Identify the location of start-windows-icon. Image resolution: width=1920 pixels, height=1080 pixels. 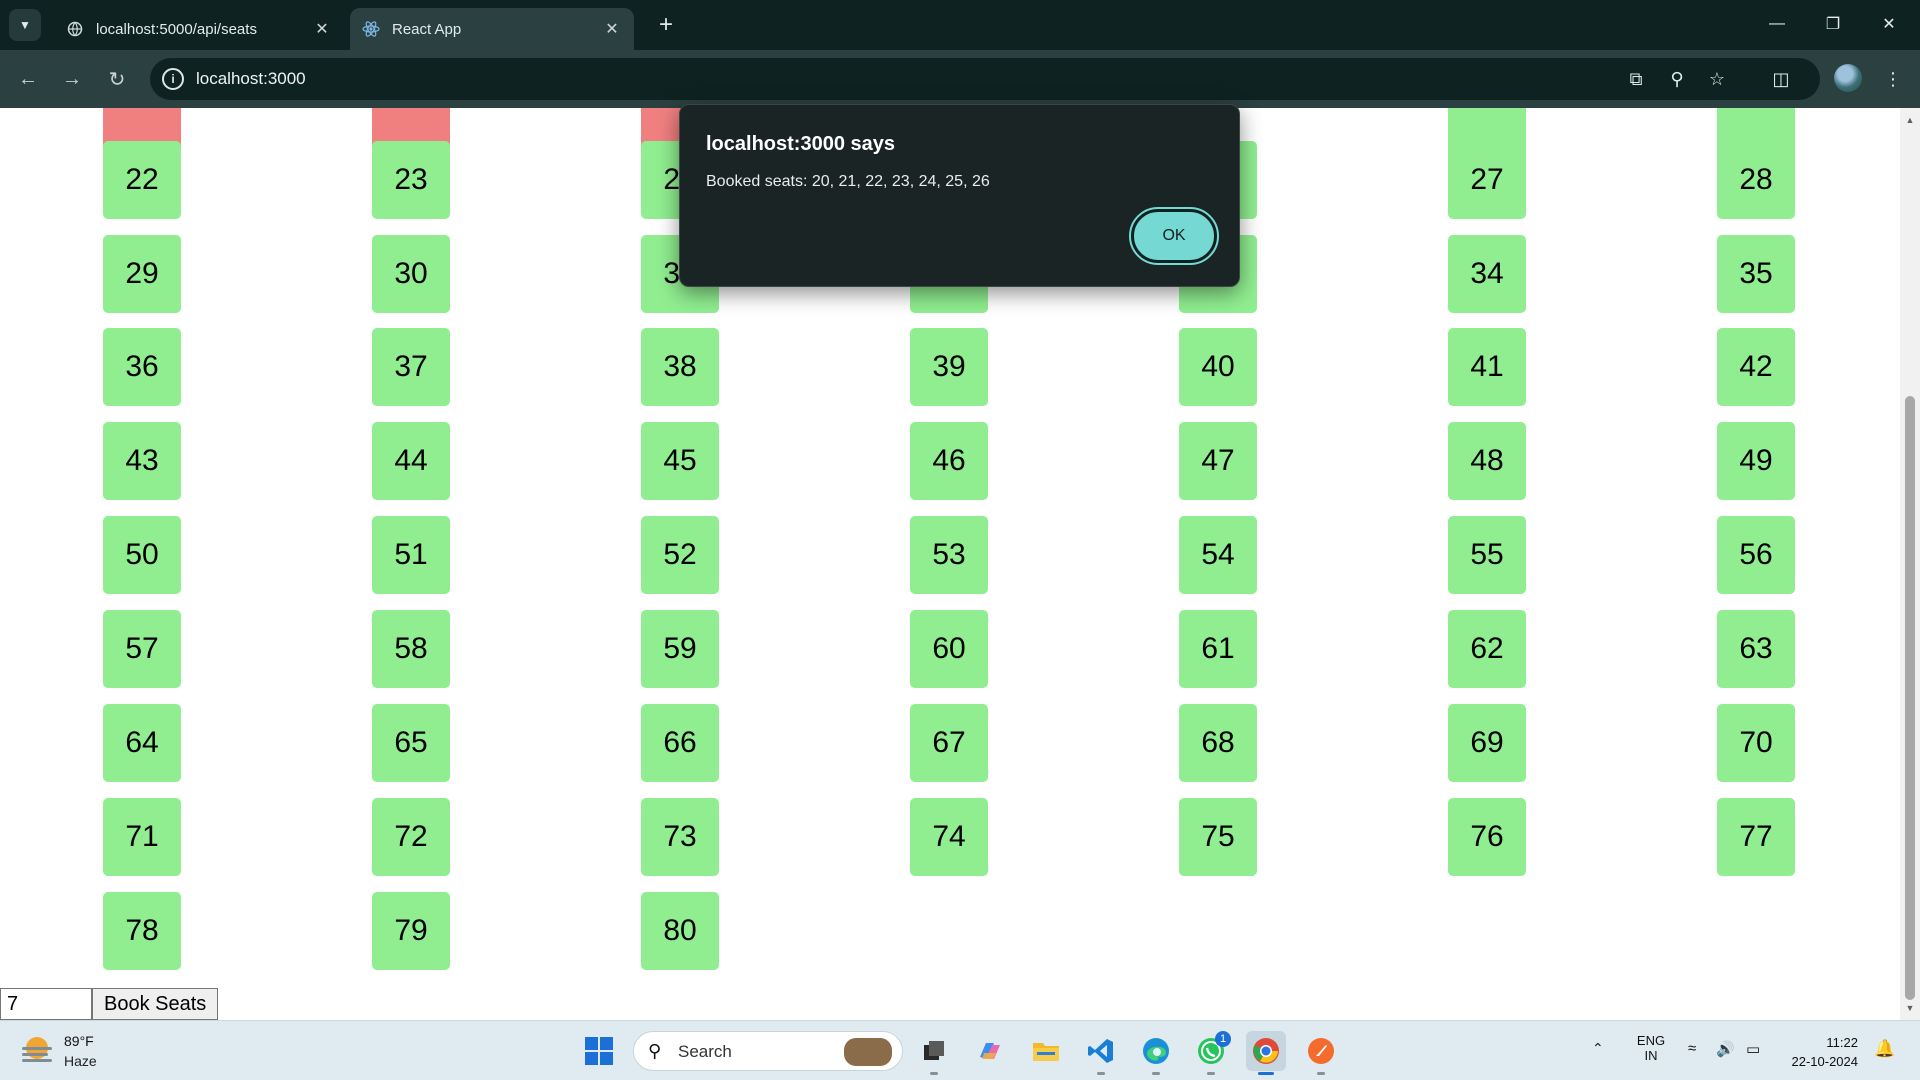
(599, 1051).